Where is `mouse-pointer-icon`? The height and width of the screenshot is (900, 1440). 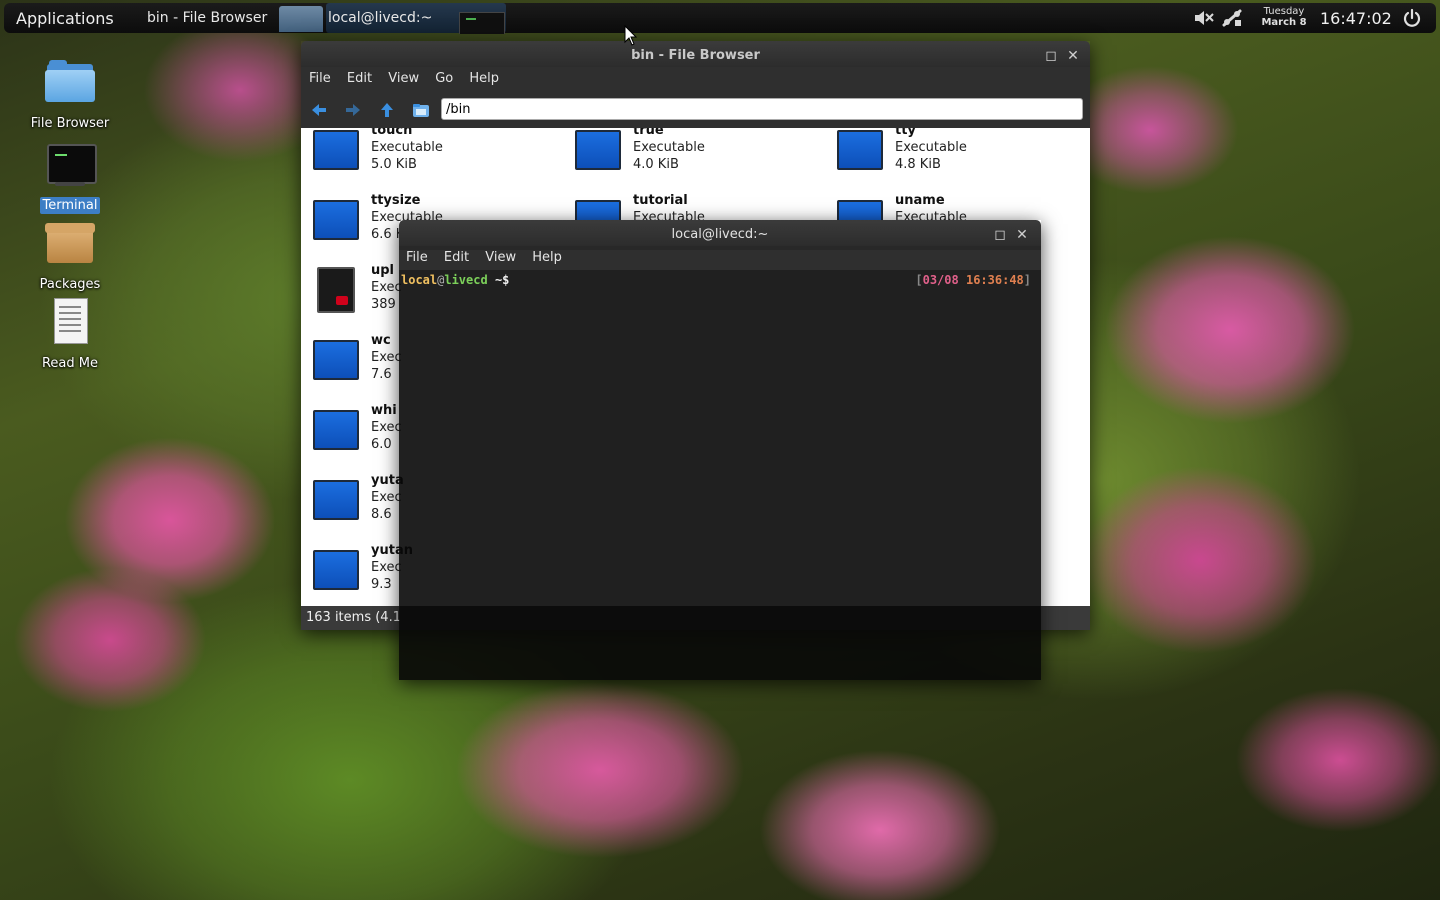
mouse-pointer-icon is located at coordinates (631, 35).